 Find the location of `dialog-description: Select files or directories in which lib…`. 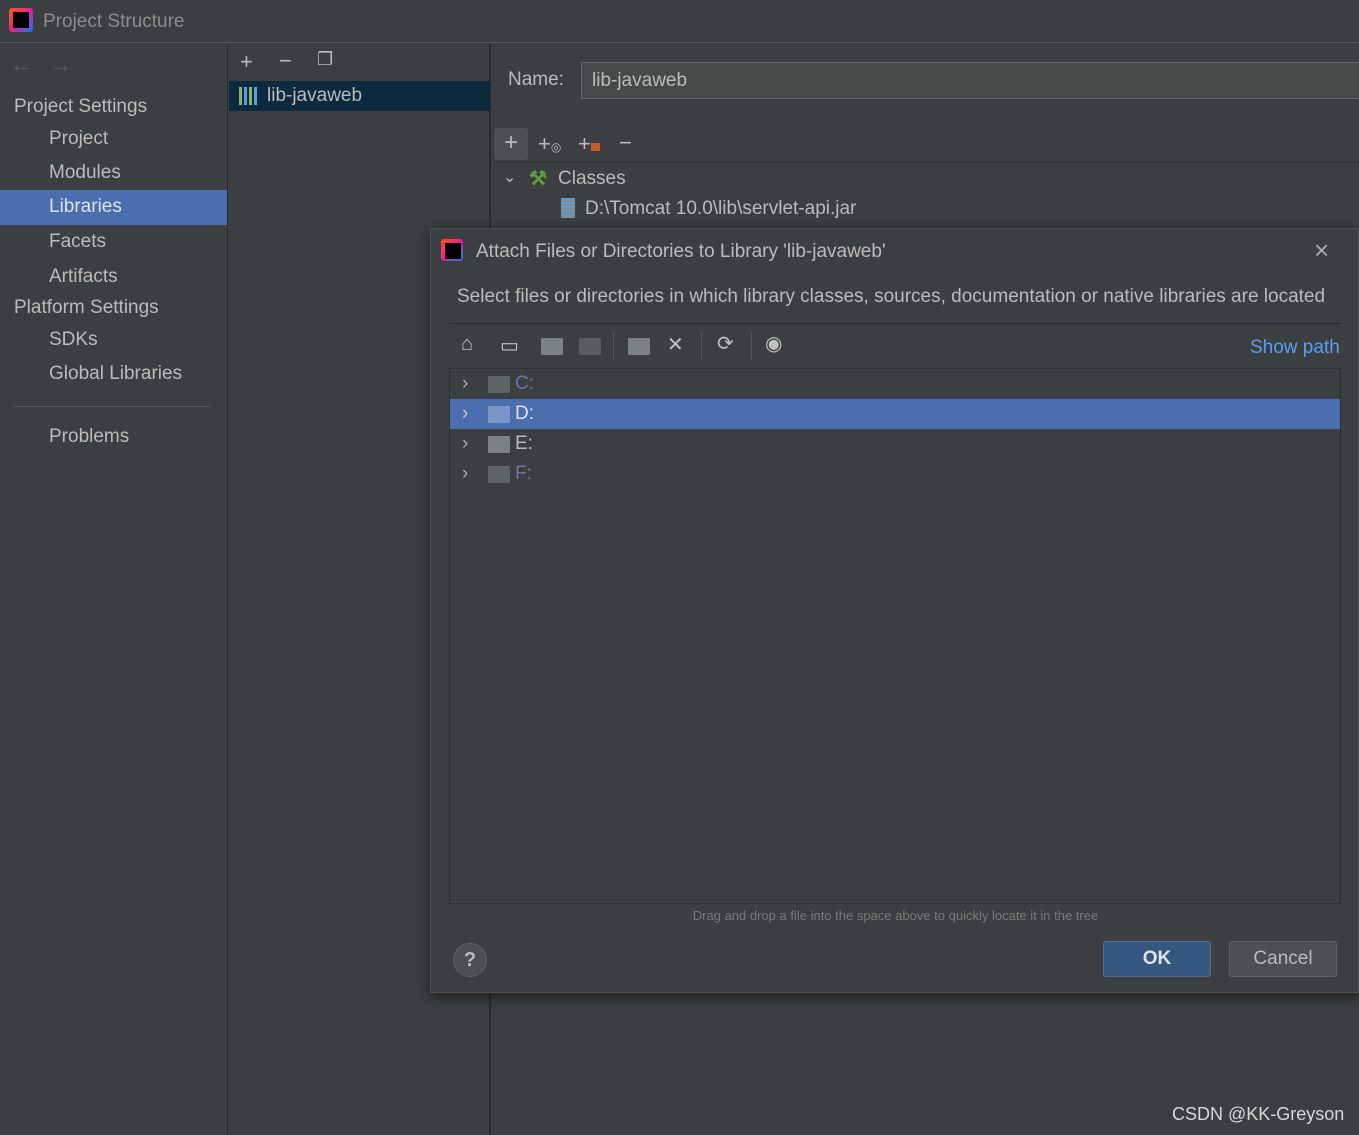

dialog-description: Select files or directories in which lib… is located at coordinates (891, 296).